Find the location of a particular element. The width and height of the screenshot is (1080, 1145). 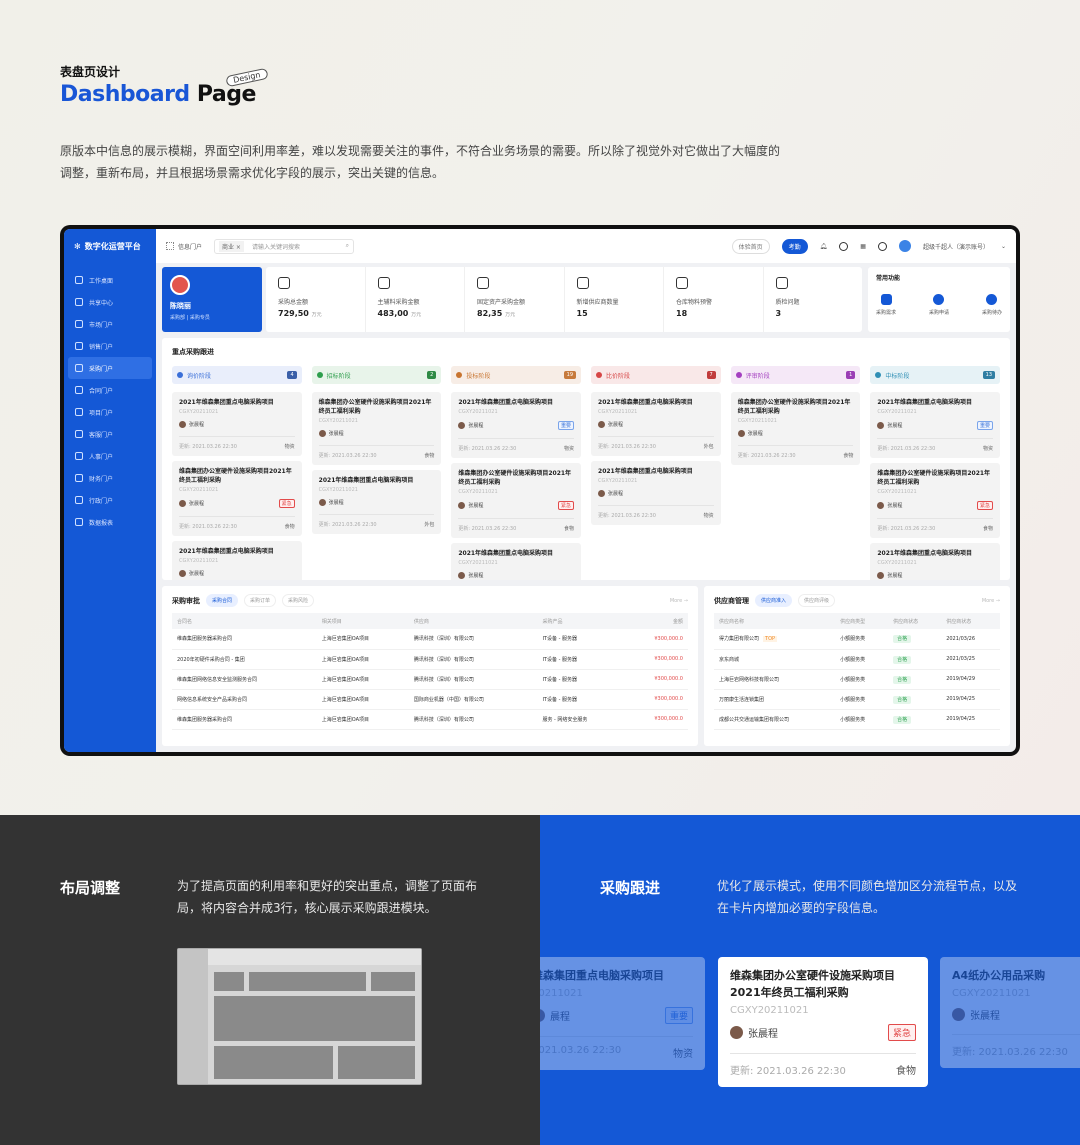

panel-tab: 供应商评级 is located at coordinates (817, 600).